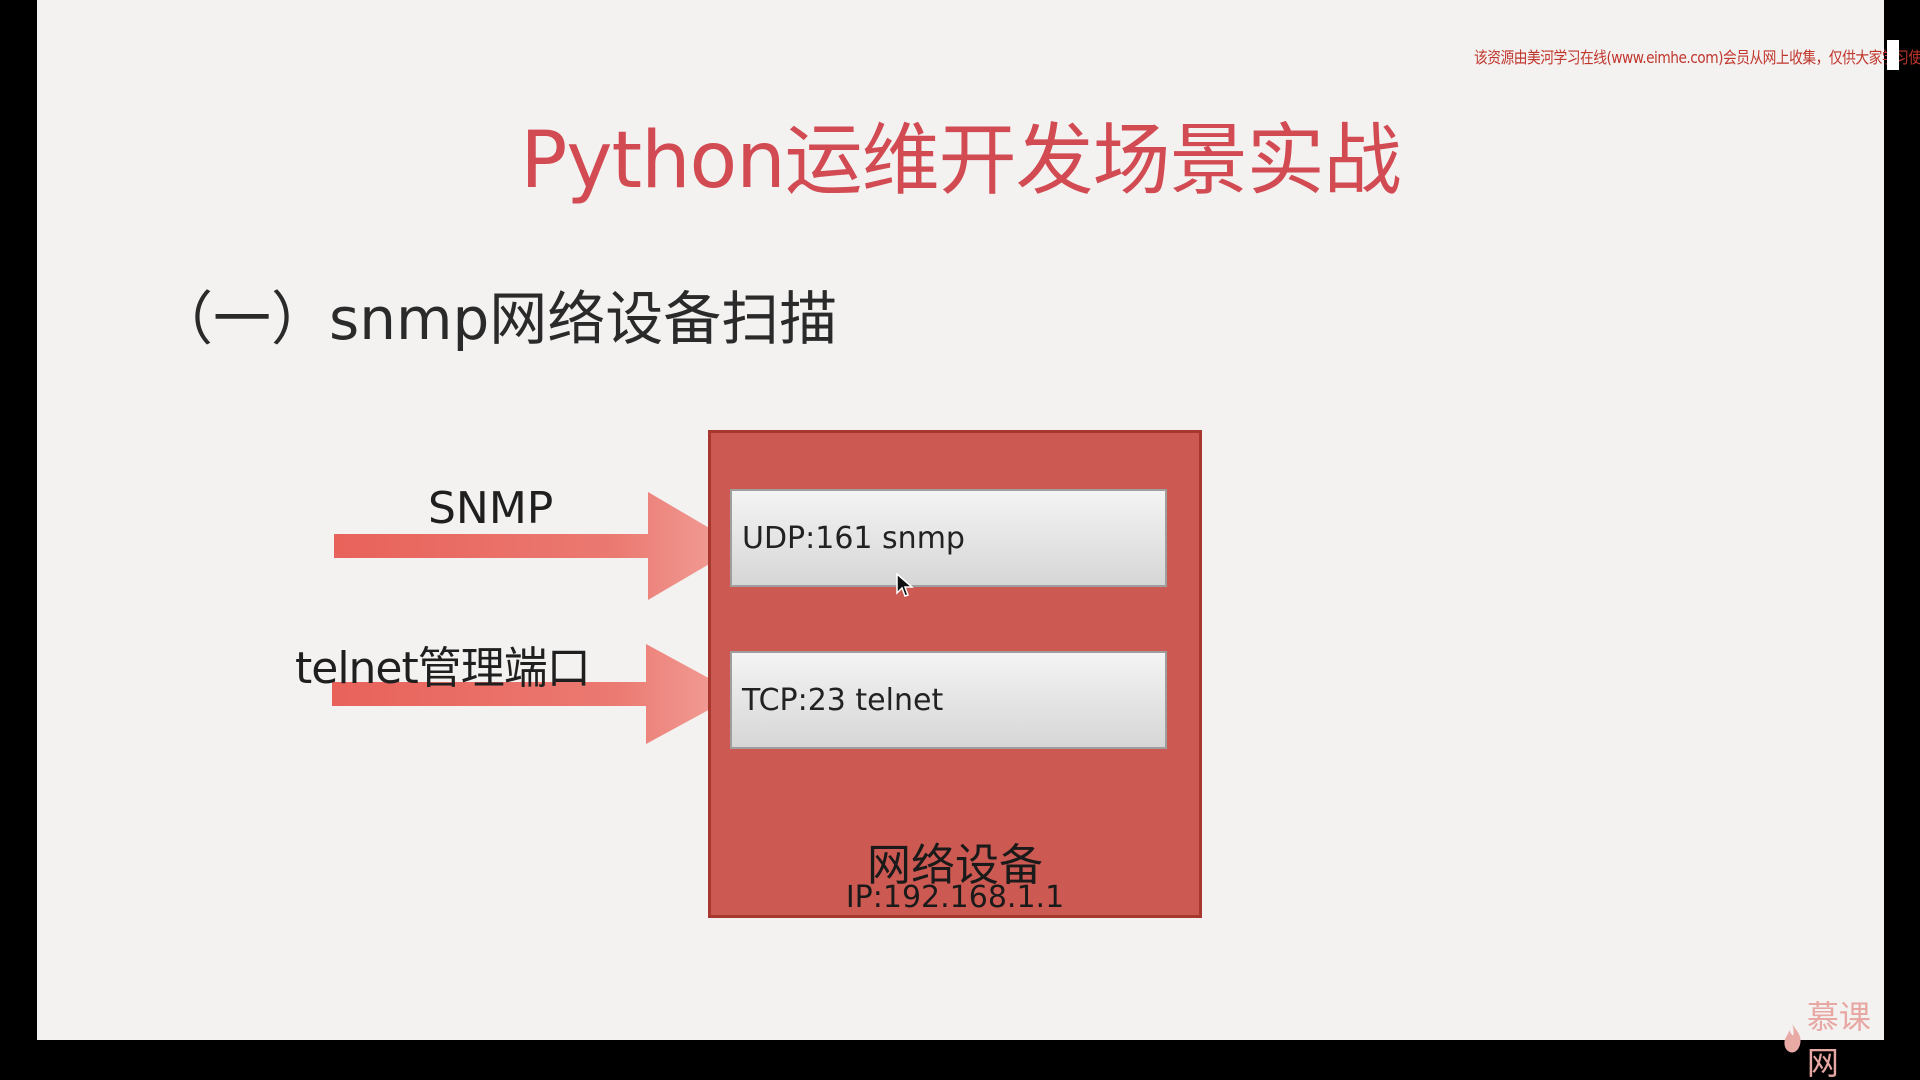  I want to click on mouse-cursor-icon, so click(905, 585).